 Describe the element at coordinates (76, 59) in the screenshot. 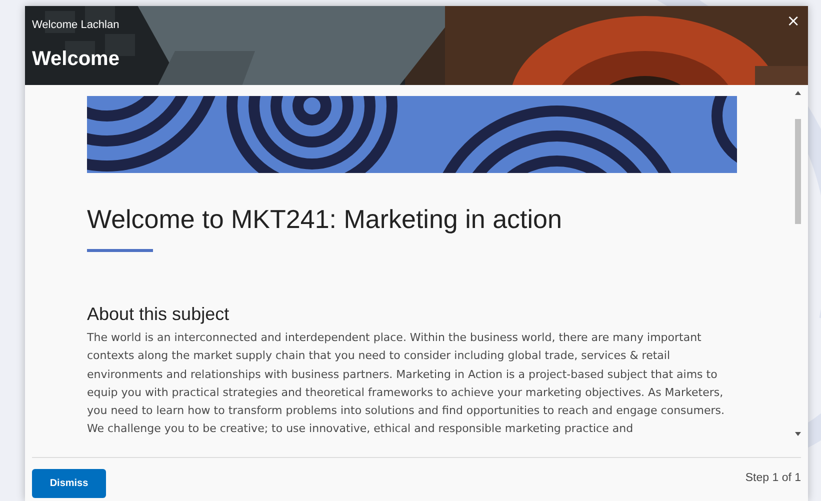

I see `dialog-title: Welcome` at that location.